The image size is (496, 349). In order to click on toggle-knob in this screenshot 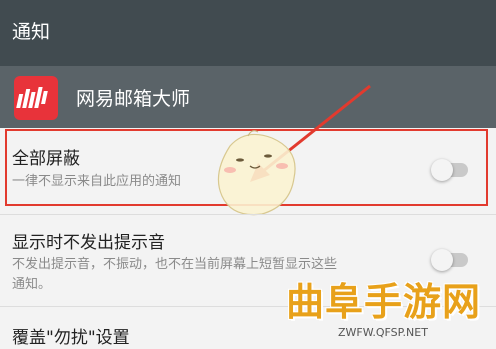, I will do `click(442, 260)`.